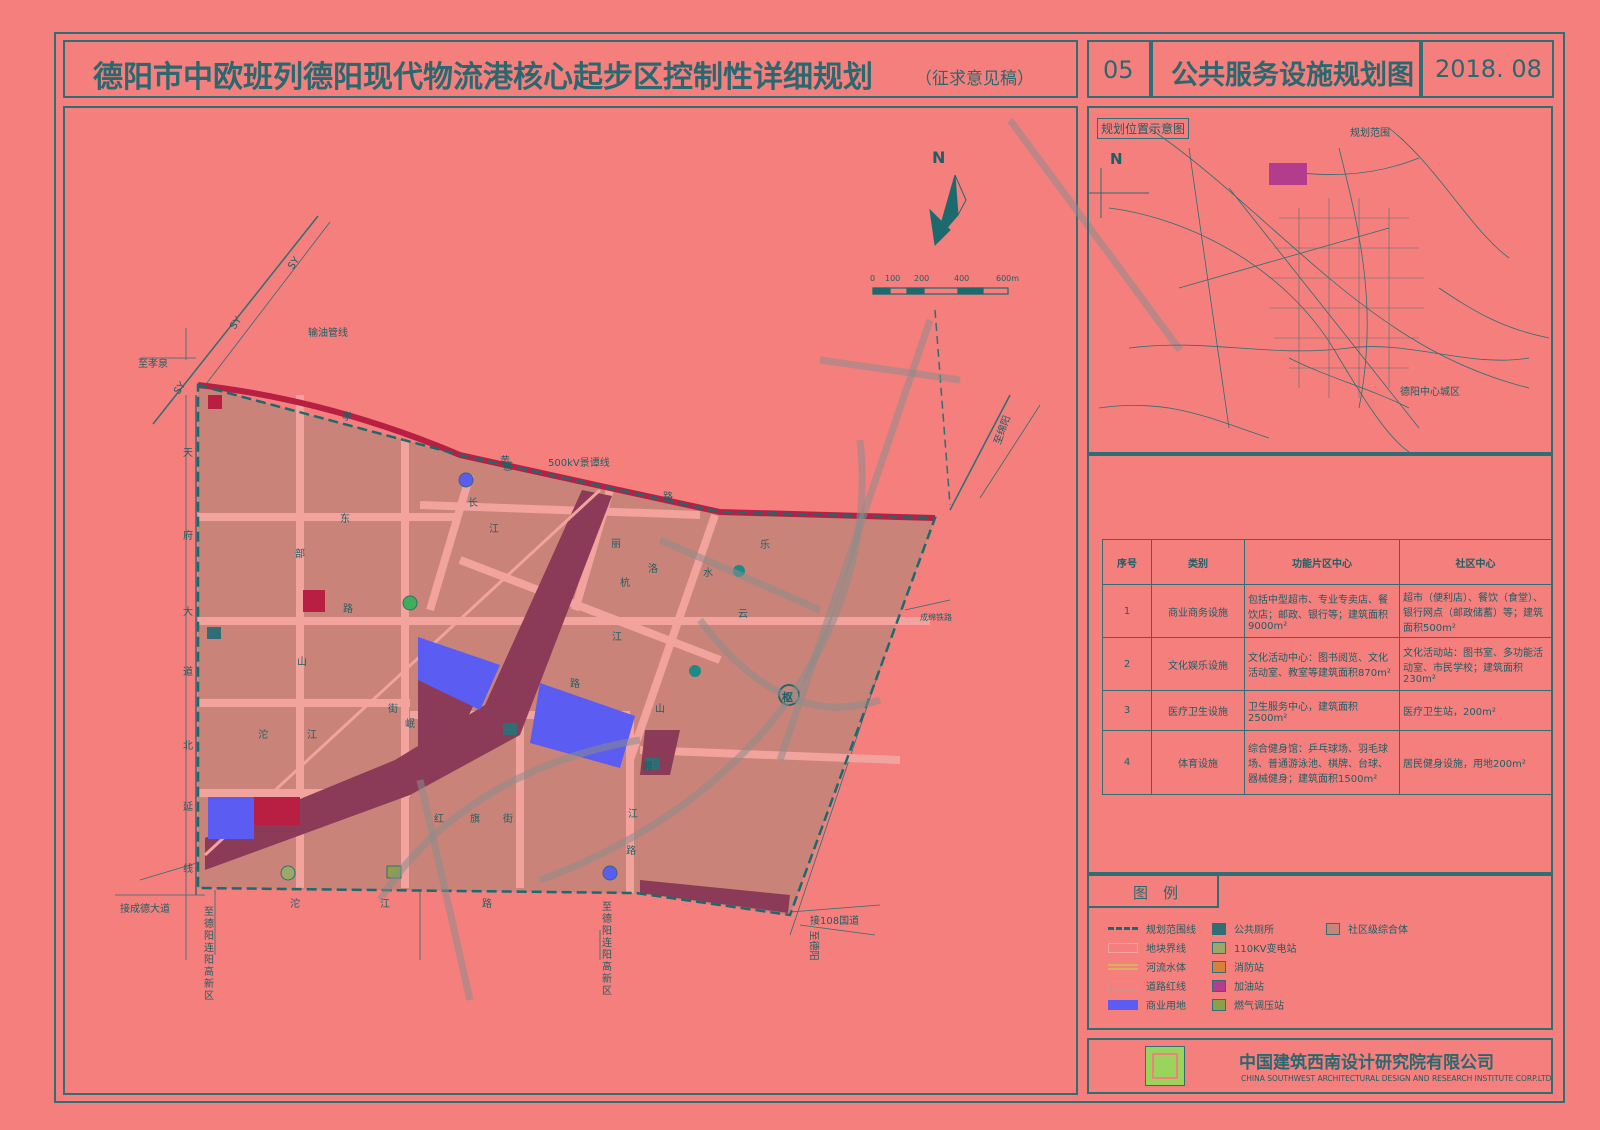 This screenshot has height=1130, width=1600. What do you see at coordinates (1156, 893) in the screenshot?
I see `legend-title: 图 例` at bounding box center [1156, 893].